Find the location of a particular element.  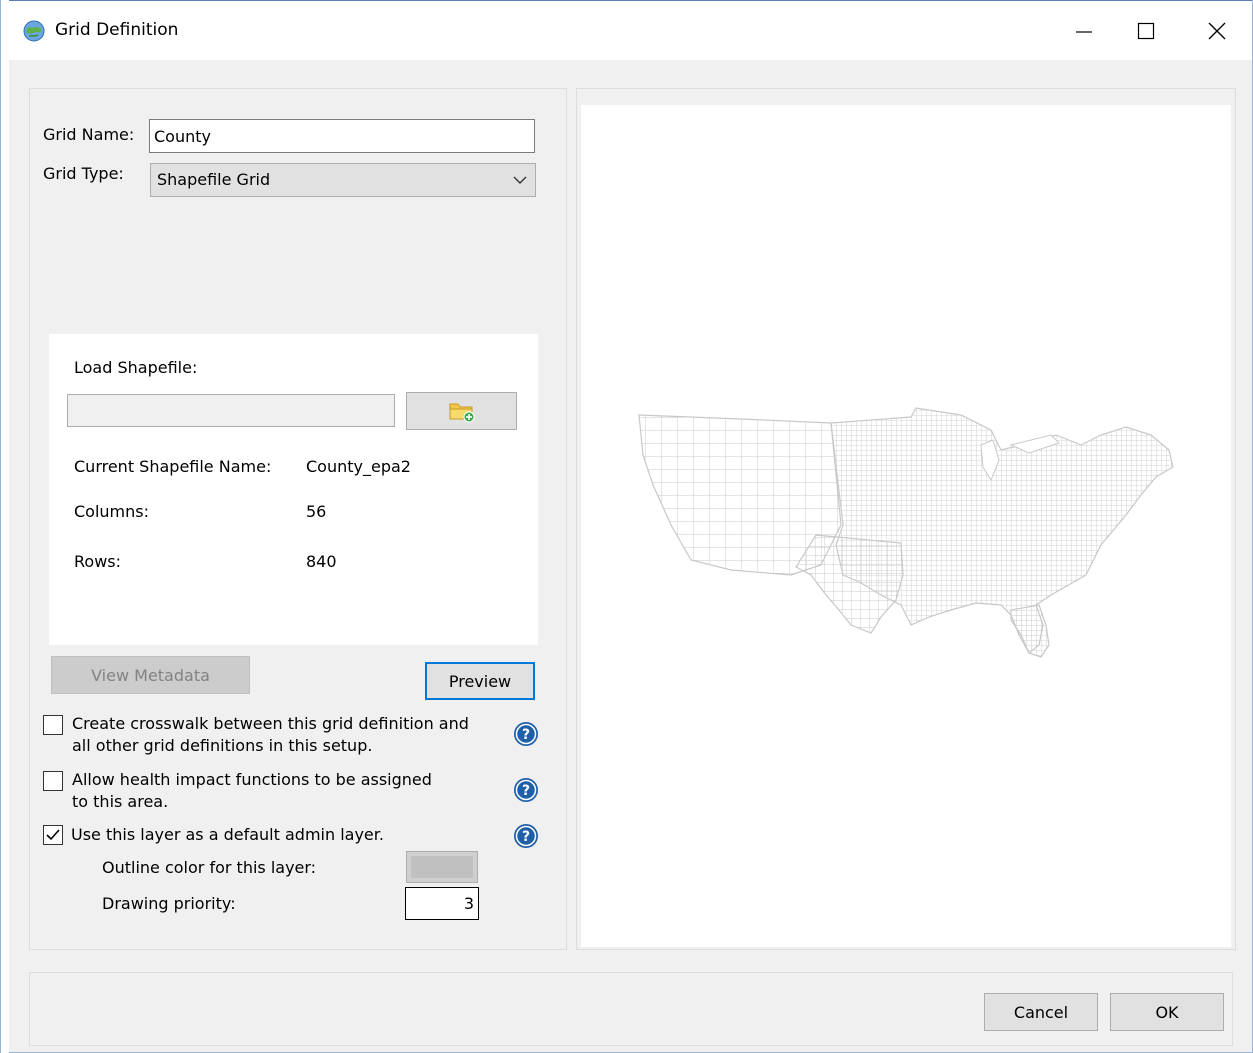

ok-button: OK is located at coordinates (1167, 1012).